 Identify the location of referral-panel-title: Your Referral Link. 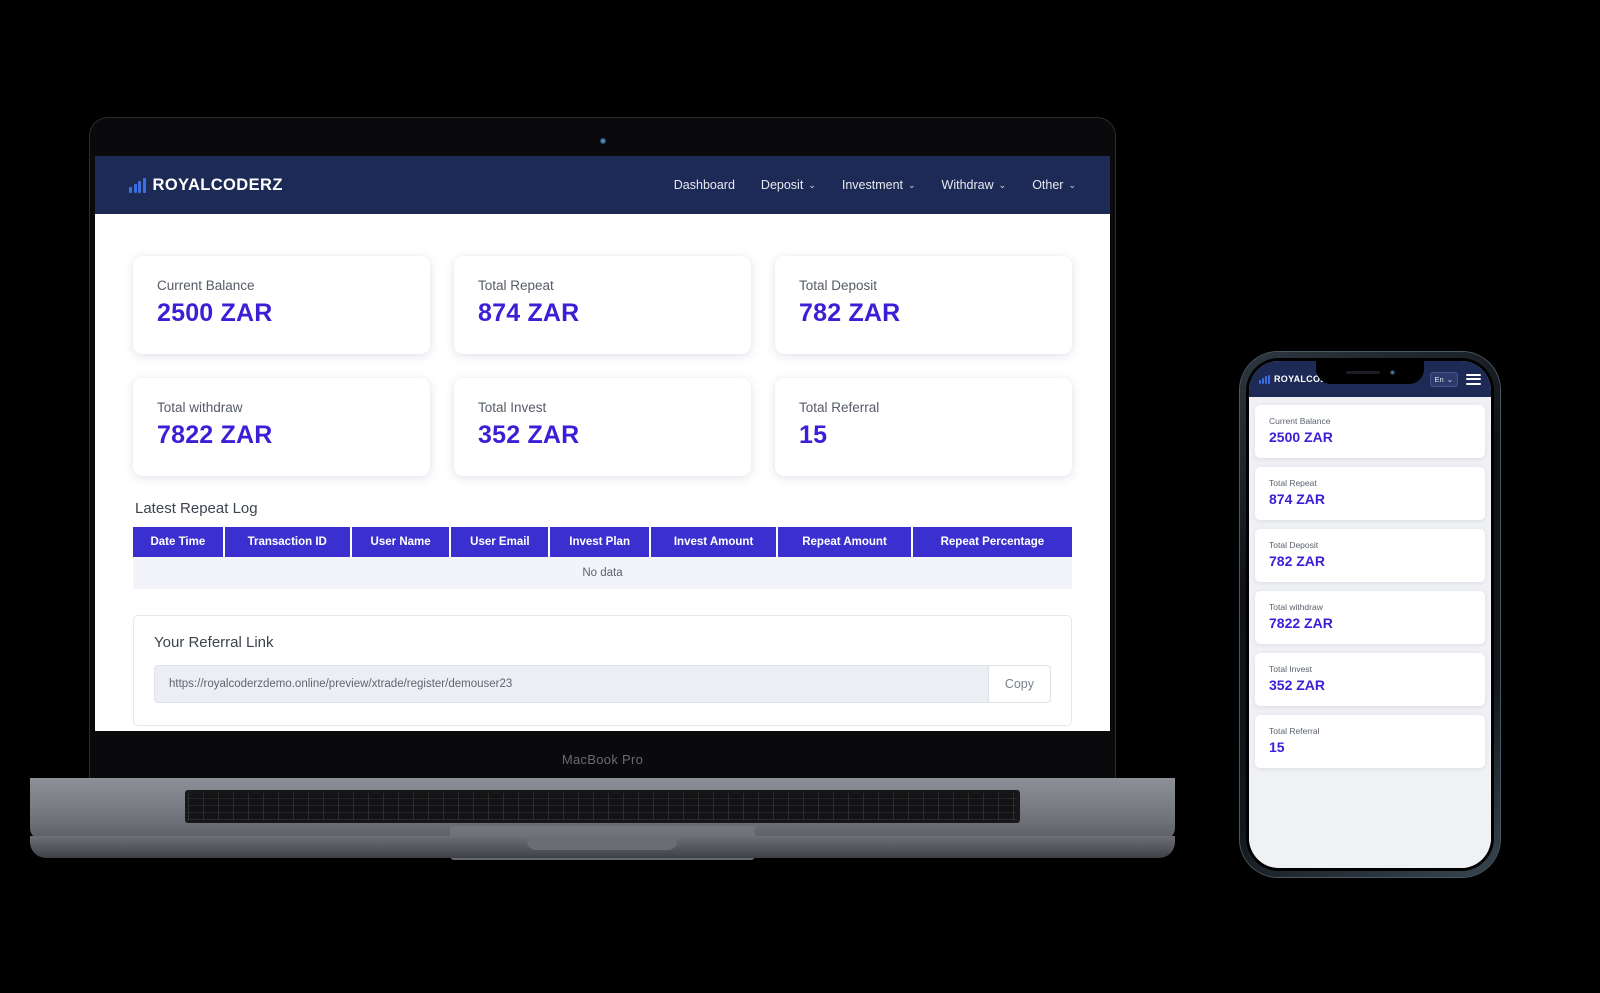
(214, 642).